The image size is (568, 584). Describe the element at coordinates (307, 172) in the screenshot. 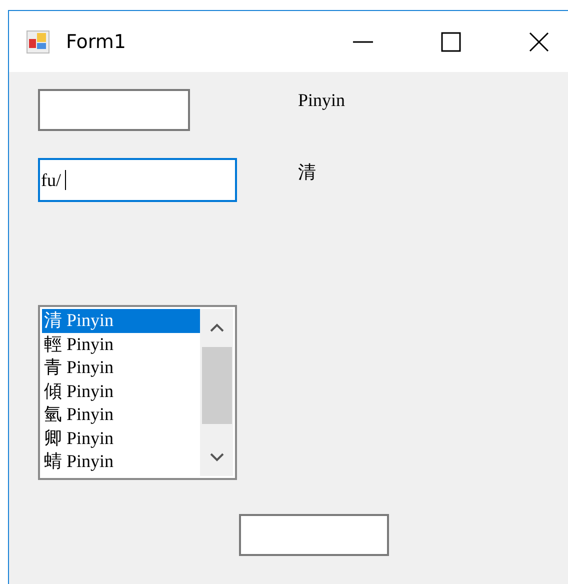

I see `character-label: 清` at that location.